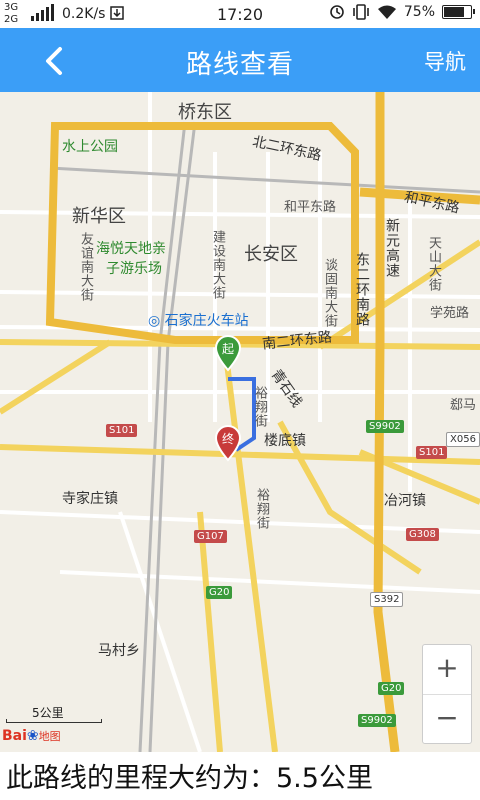 Image resolution: width=480 pixels, height=800 pixels. Describe the element at coordinates (422, 534) in the screenshot. I see `road-shield: G308` at that location.